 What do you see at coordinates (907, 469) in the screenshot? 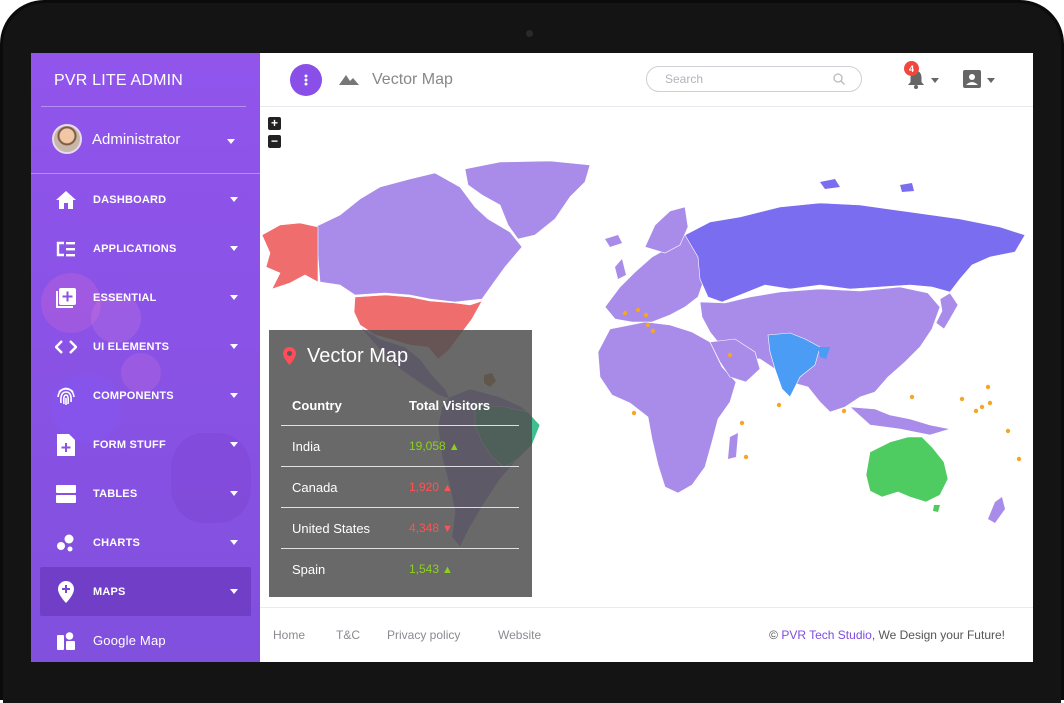
I see `map-region-australia` at bounding box center [907, 469].